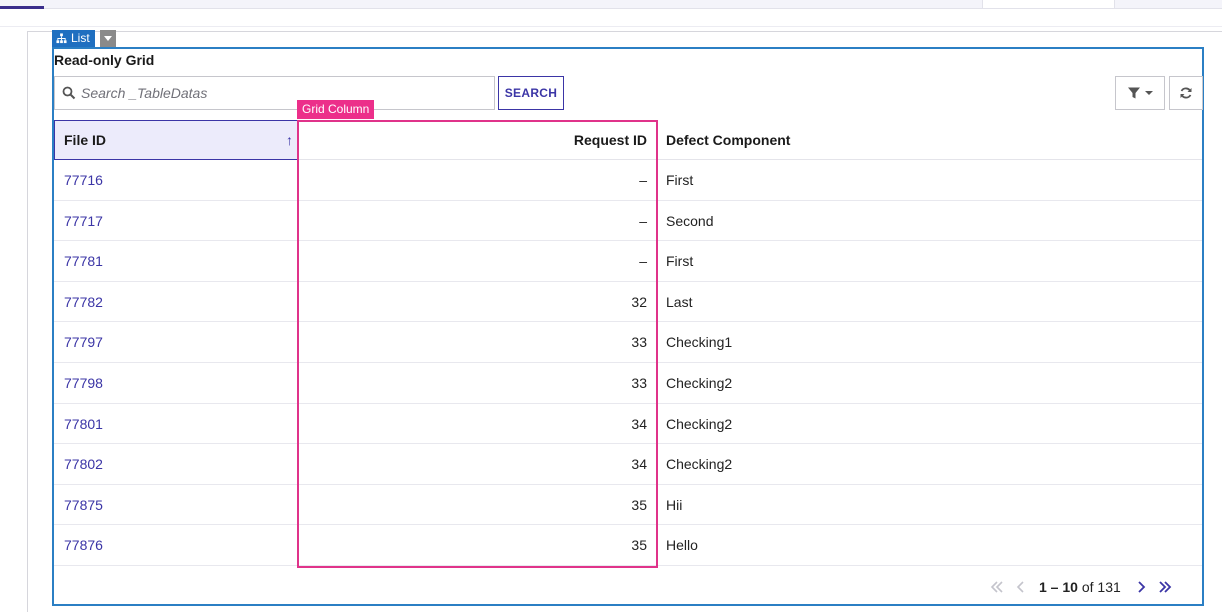 The width and height of the screenshot is (1222, 612). I want to click on sort-ascending-icon: ↑, so click(289, 140).